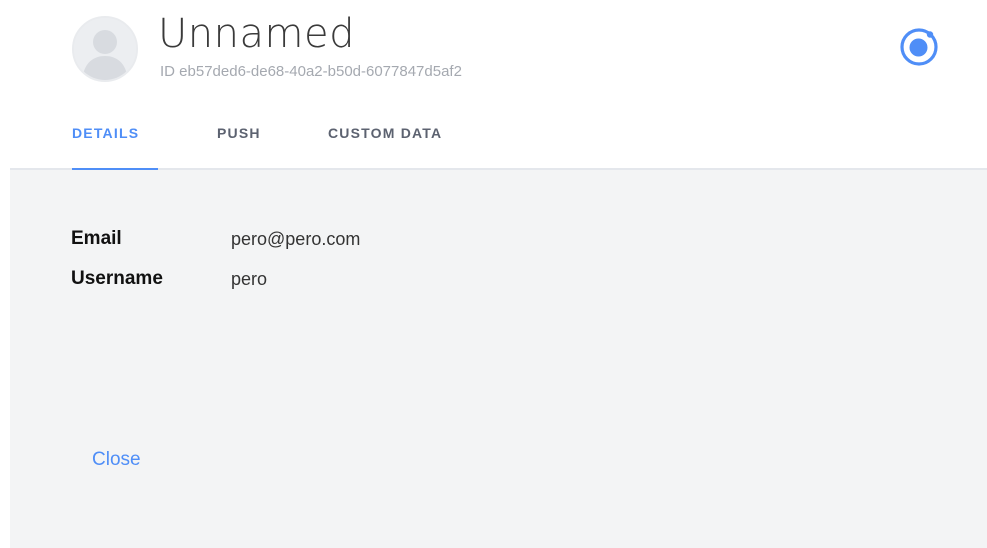 The height and width of the screenshot is (548, 987). Describe the element at coordinates (311, 71) in the screenshot. I see `user-id-text: ID eb57ded6-de68-40a2-b50d-6077847d5af2` at that location.